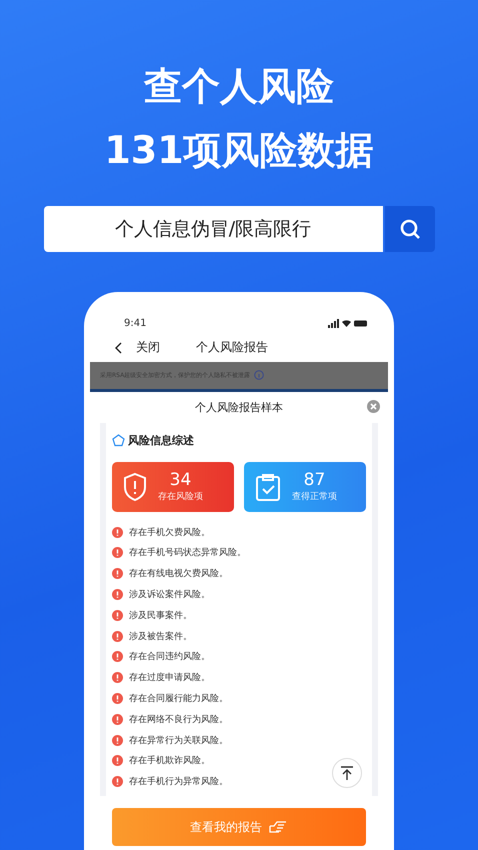 This screenshot has height=850, width=478. I want to click on search-button, so click(409, 229).